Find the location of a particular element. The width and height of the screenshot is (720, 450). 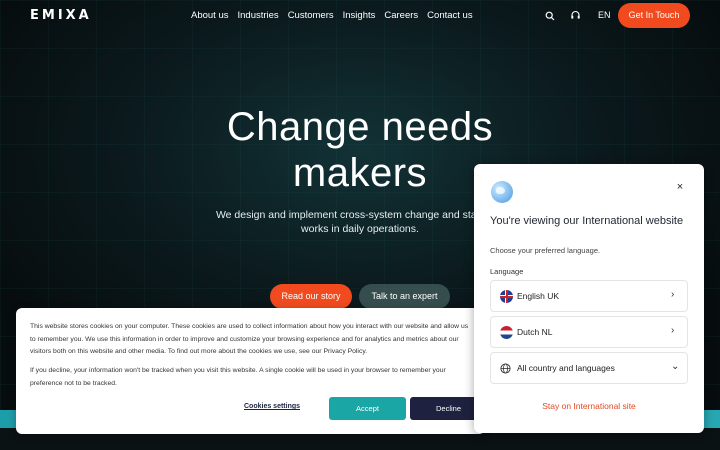

headset-icon is located at coordinates (575, 15).